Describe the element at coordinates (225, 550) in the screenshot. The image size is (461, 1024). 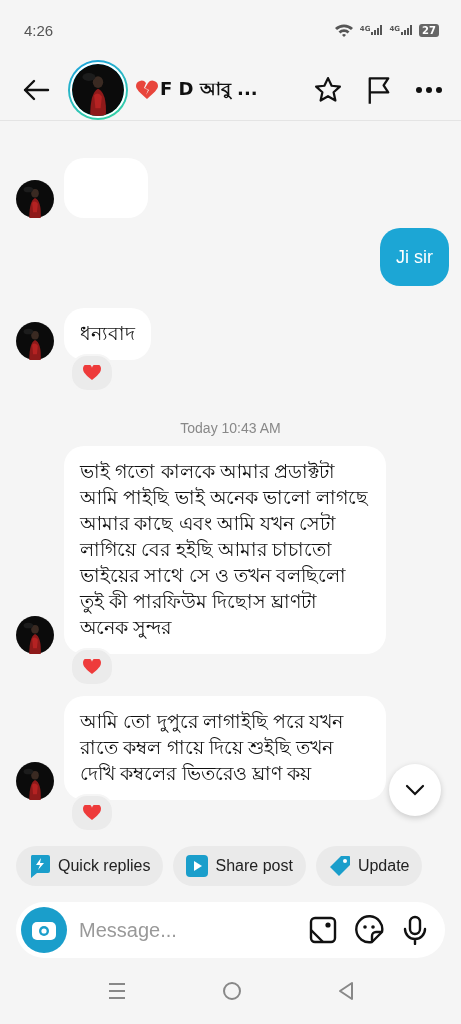
I see `message-bubble: ভাই গতো কালকে আমার প্রডাক্টটা আমি পাইছি ভাই অনেক ভালো লাগছে আমার কাছে এবং আমি যখন সেটা লাগিয়ে বের হইছি আমার চাচাতো ভাইয়ের সাথে সে ও তখন বলছিলো তুই কী পারফিউম দিছোস ঘ্রাণটা অনেক সুন্দর` at that location.